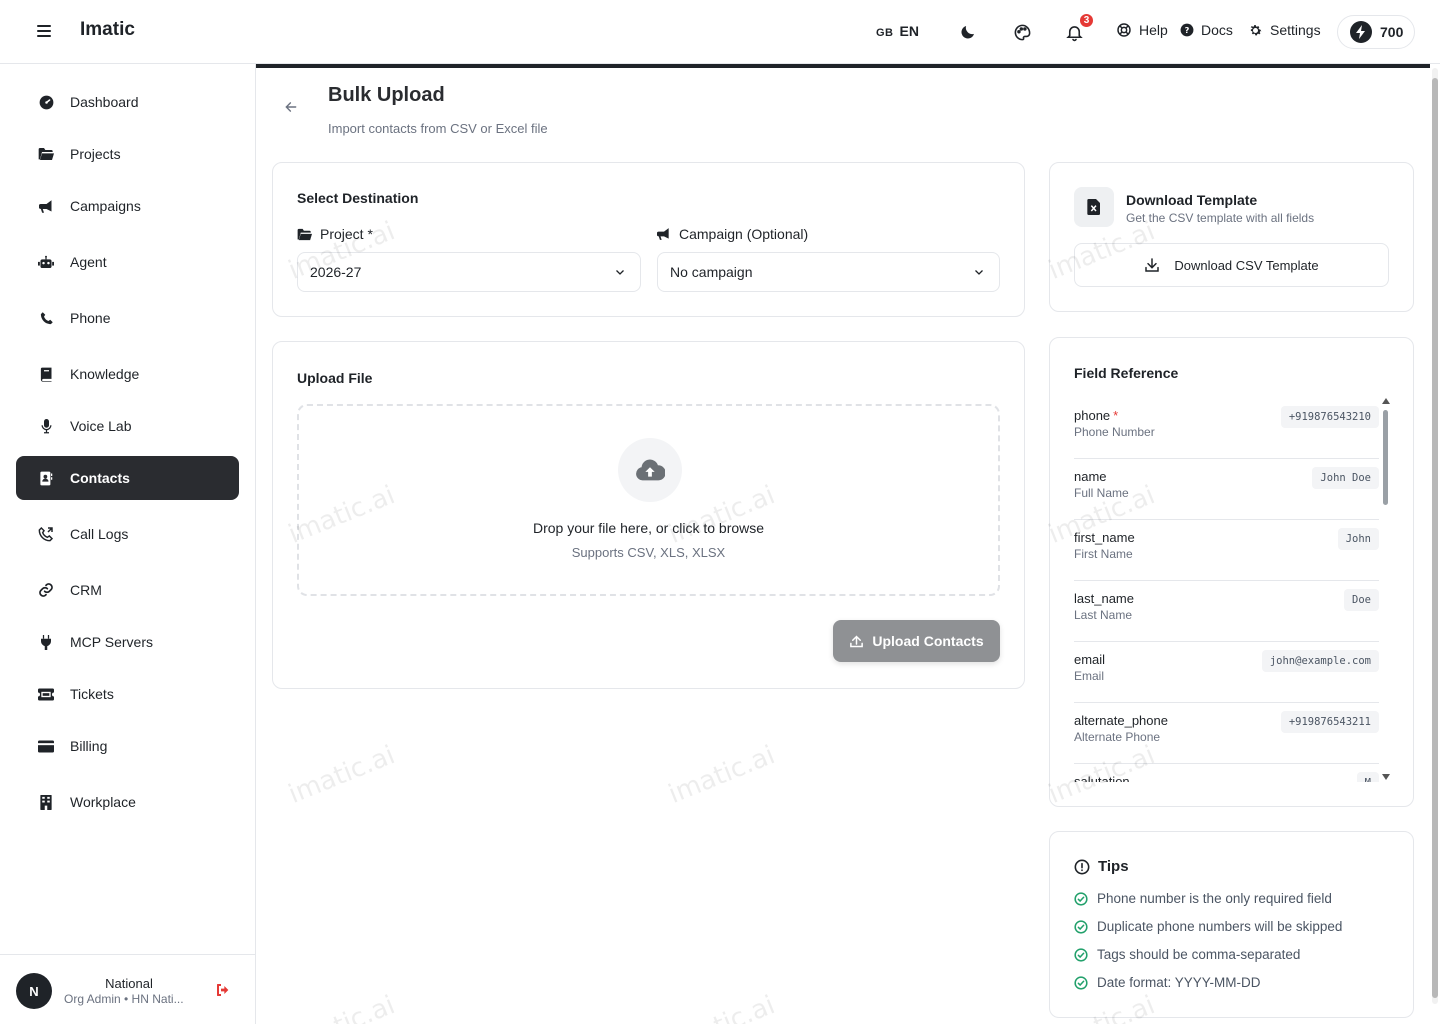 This screenshot has width=1440, height=1024. I want to click on notification-badge: 3, so click(1086, 20).